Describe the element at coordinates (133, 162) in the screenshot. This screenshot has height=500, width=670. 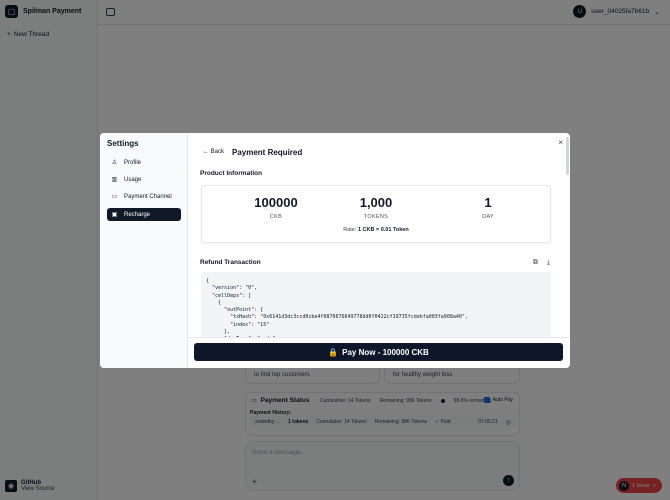
I see `nav-profile-label: Profile` at that location.